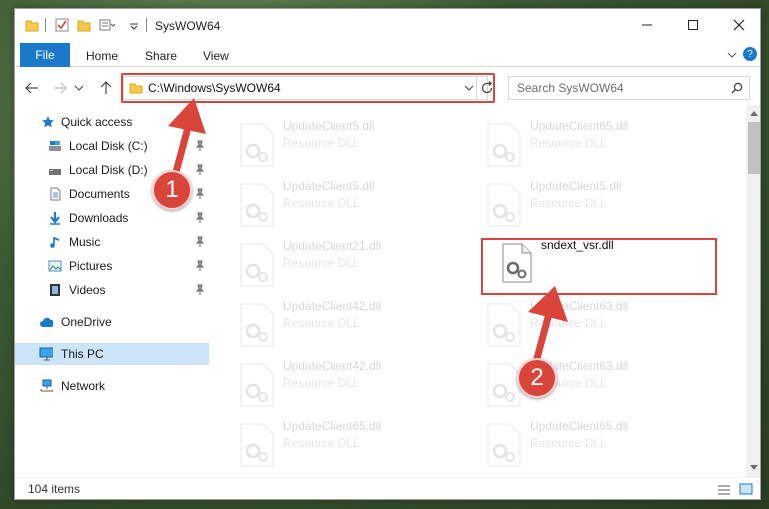 The width and height of the screenshot is (769, 509). I want to click on scroll-down-icon, so click(754, 468).